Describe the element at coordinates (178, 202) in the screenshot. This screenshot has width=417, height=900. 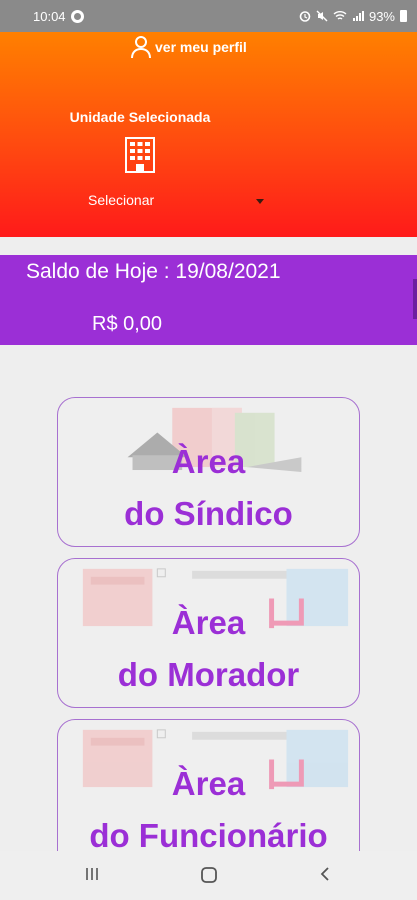
I see `unit-select: Selecionar` at that location.